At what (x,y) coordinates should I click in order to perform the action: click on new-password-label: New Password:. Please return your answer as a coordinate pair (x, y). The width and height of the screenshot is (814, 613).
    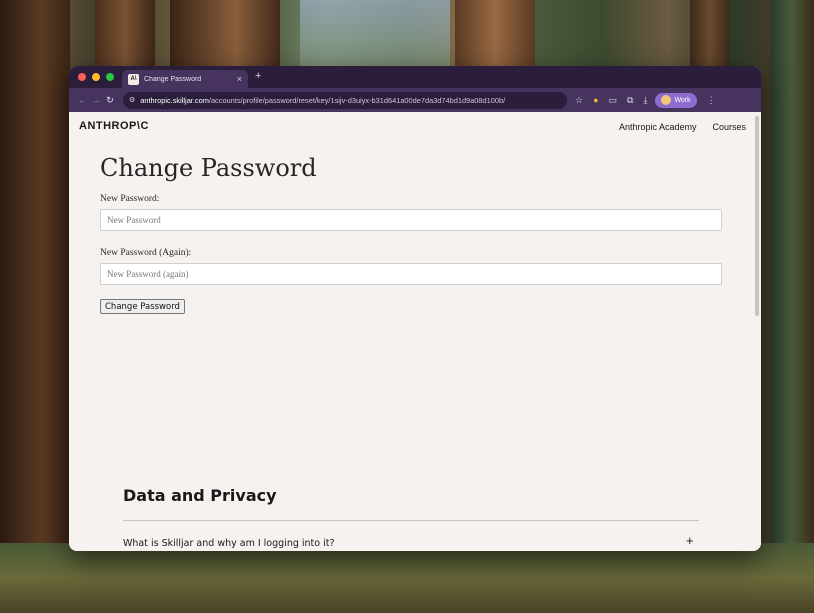
    Looking at the image, I should click on (130, 199).